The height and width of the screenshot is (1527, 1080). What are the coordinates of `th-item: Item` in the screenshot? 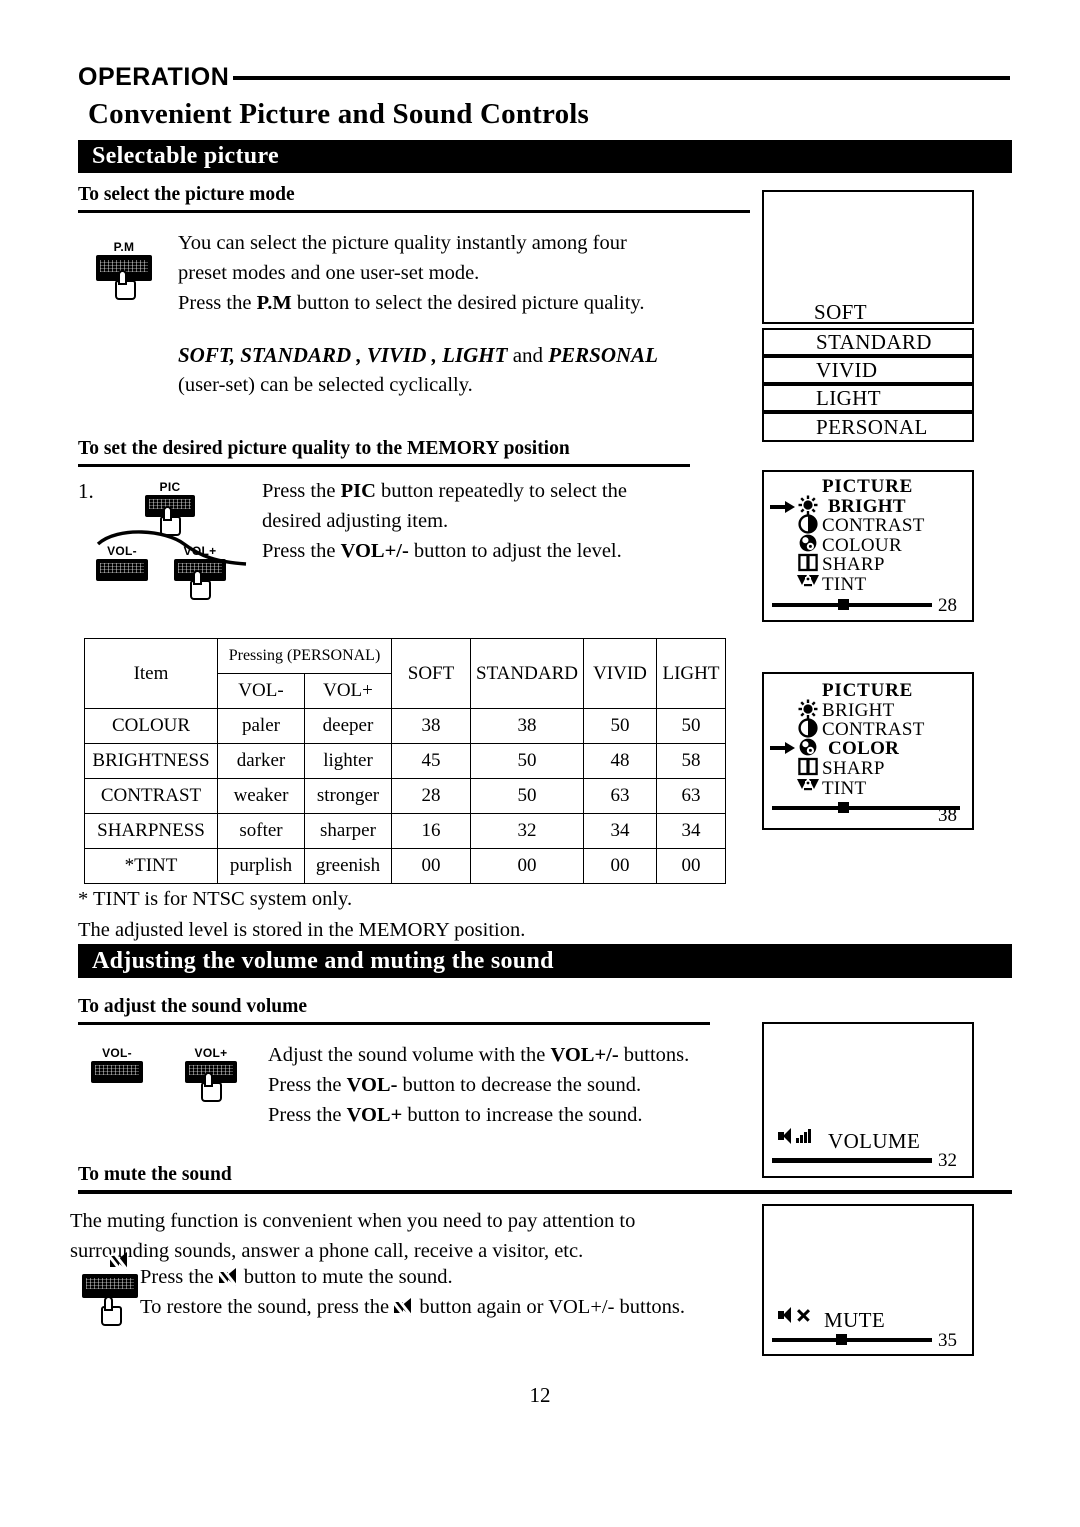 It's located at (151, 673).